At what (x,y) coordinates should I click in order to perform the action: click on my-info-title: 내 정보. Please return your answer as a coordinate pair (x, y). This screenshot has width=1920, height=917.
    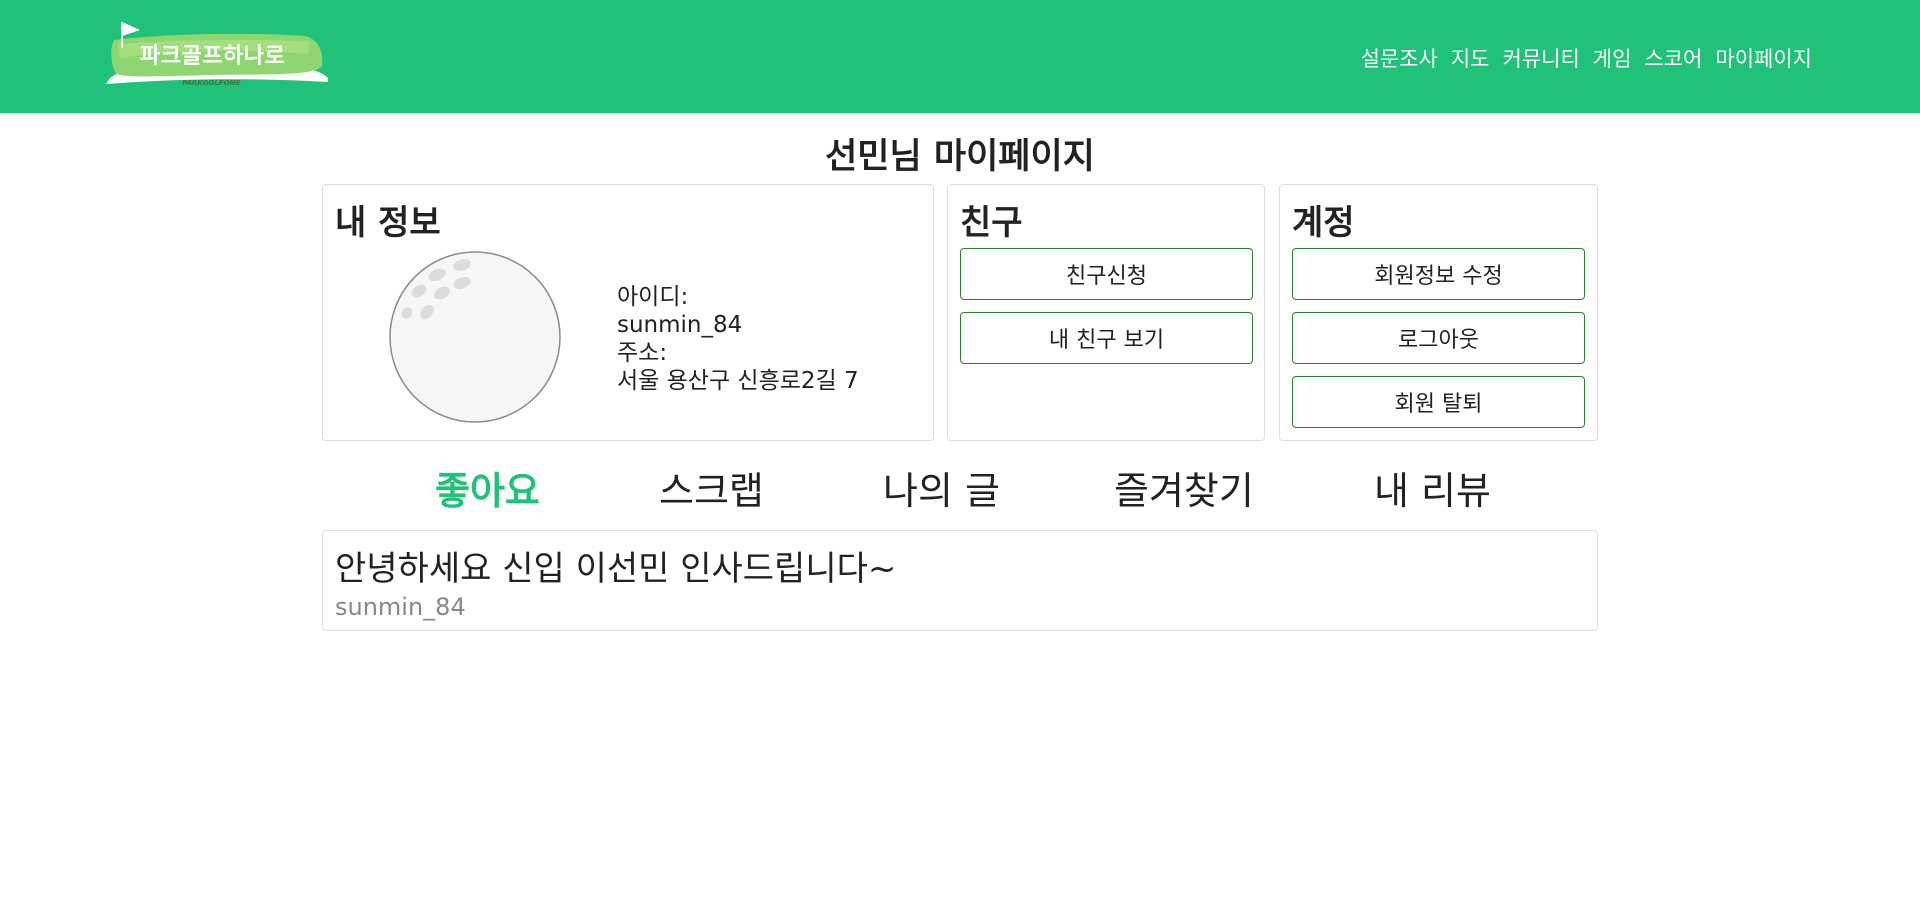
    Looking at the image, I should click on (388, 223).